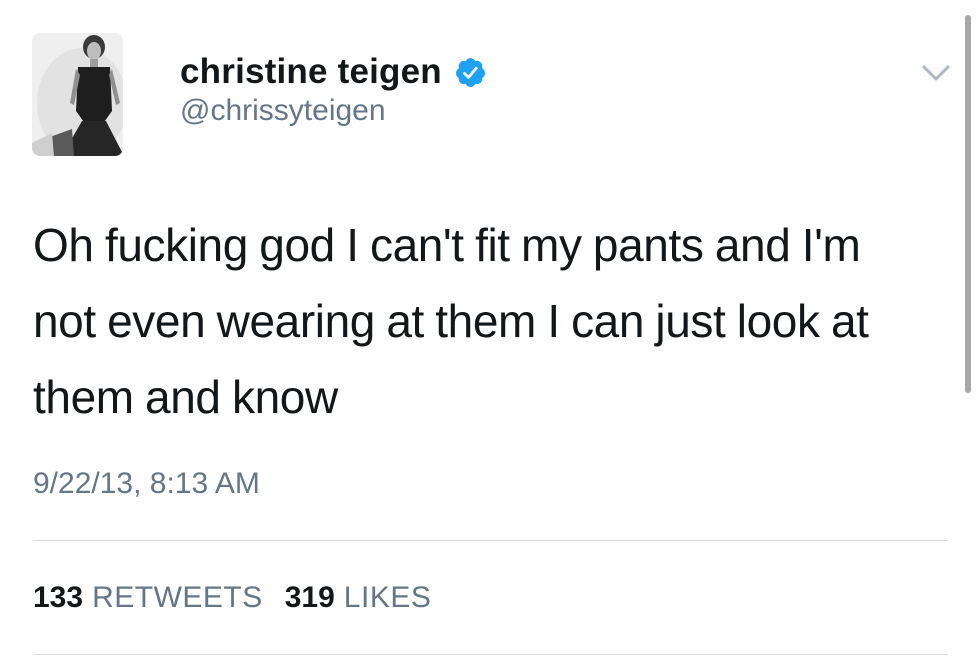 Image resolution: width=980 pixels, height=656 pixels. Describe the element at coordinates (968, 204) in the screenshot. I see `scrollbar` at that location.